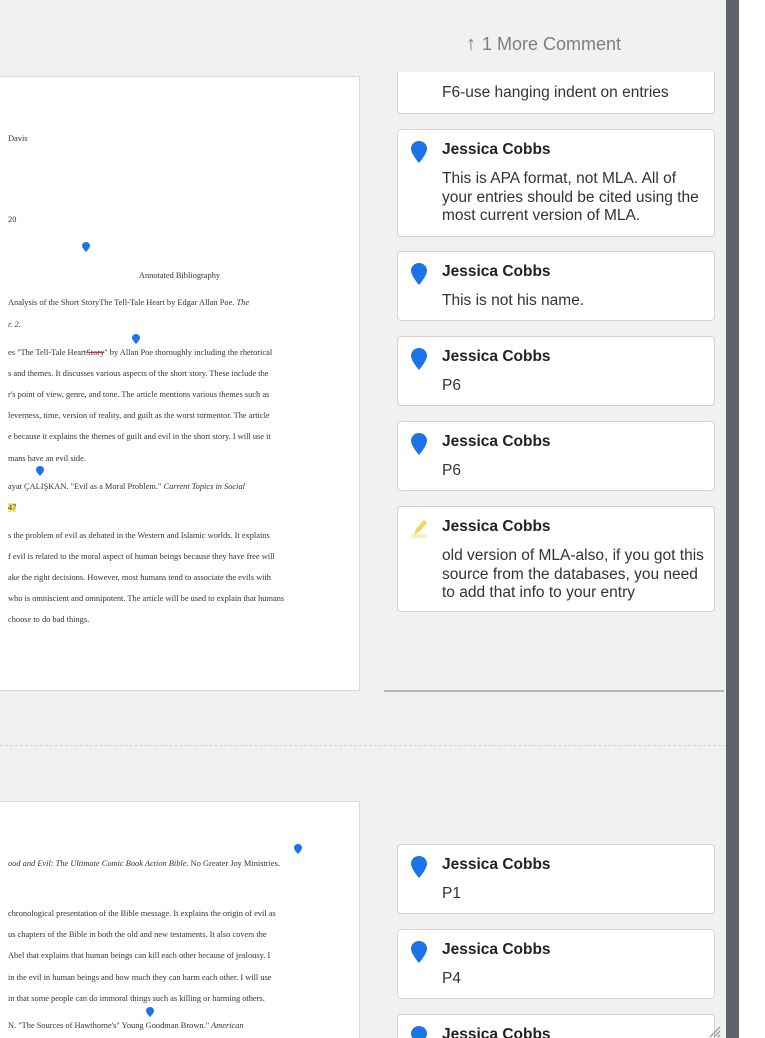  What do you see at coordinates (554, 691) in the screenshot?
I see `comment-section-divider` at bounding box center [554, 691].